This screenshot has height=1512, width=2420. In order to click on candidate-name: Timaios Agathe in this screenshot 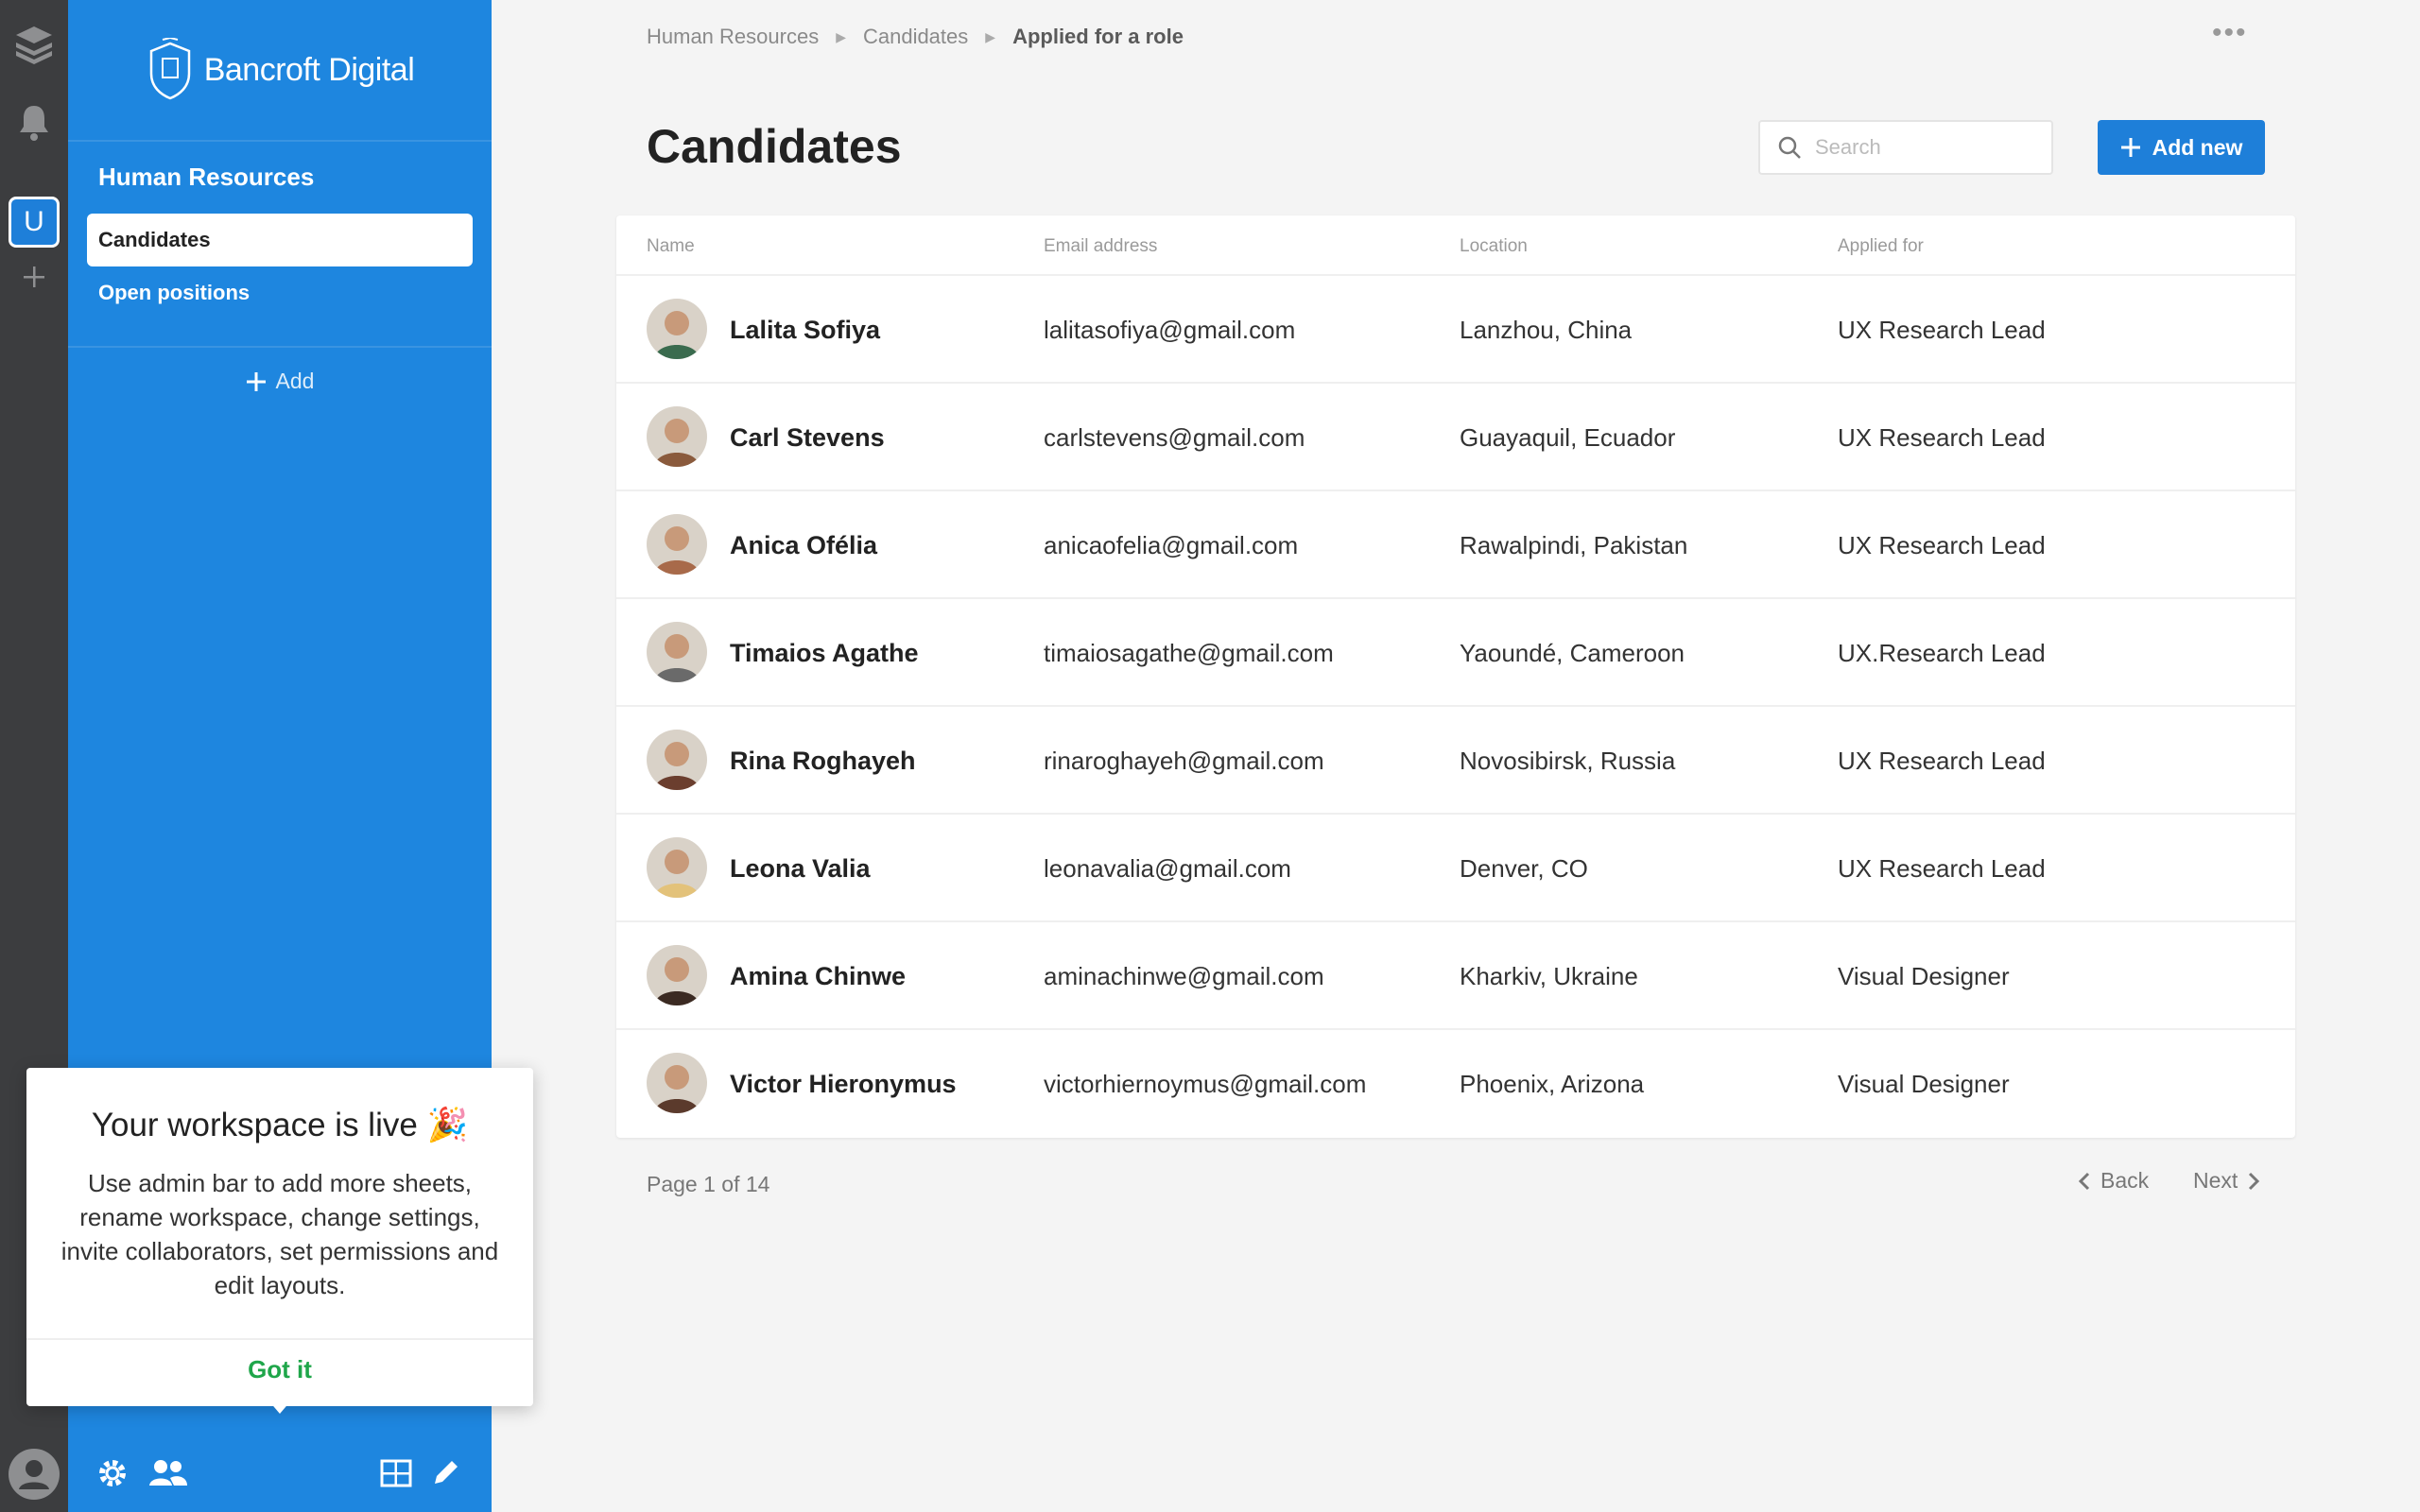, I will do `click(824, 653)`.